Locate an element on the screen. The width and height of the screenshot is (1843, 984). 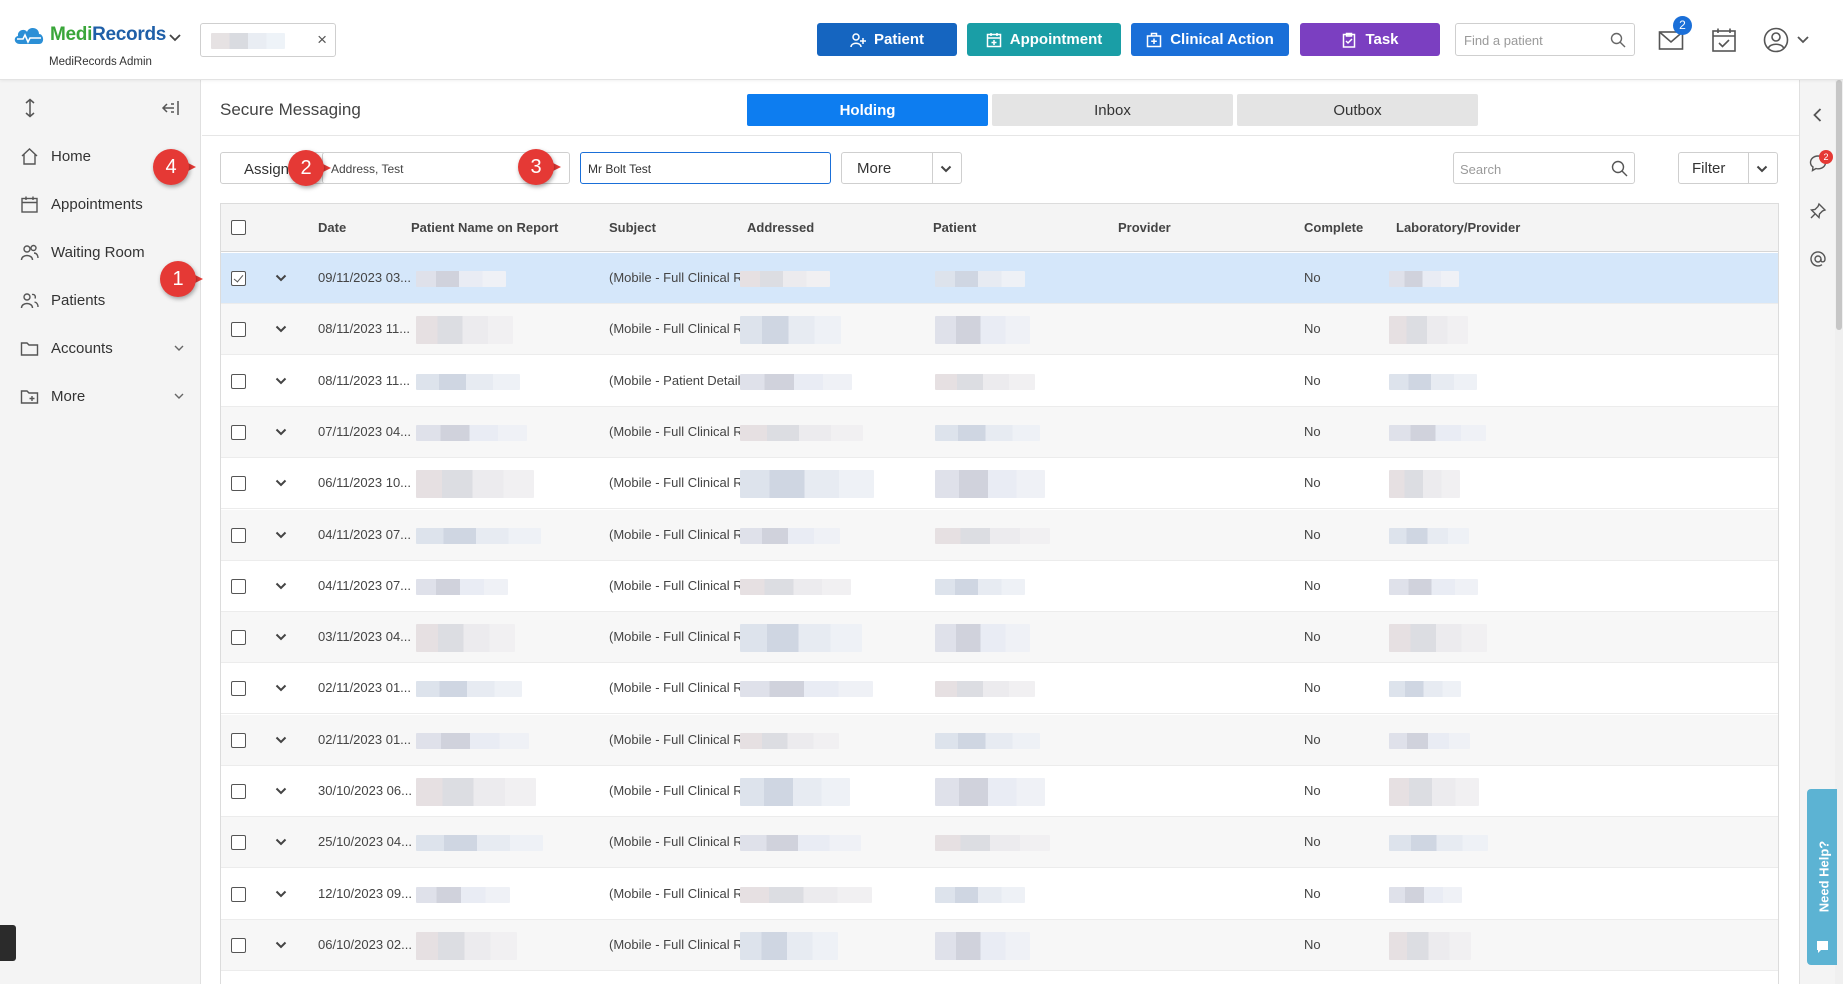
new-task-button: Task is located at coordinates (1370, 39).